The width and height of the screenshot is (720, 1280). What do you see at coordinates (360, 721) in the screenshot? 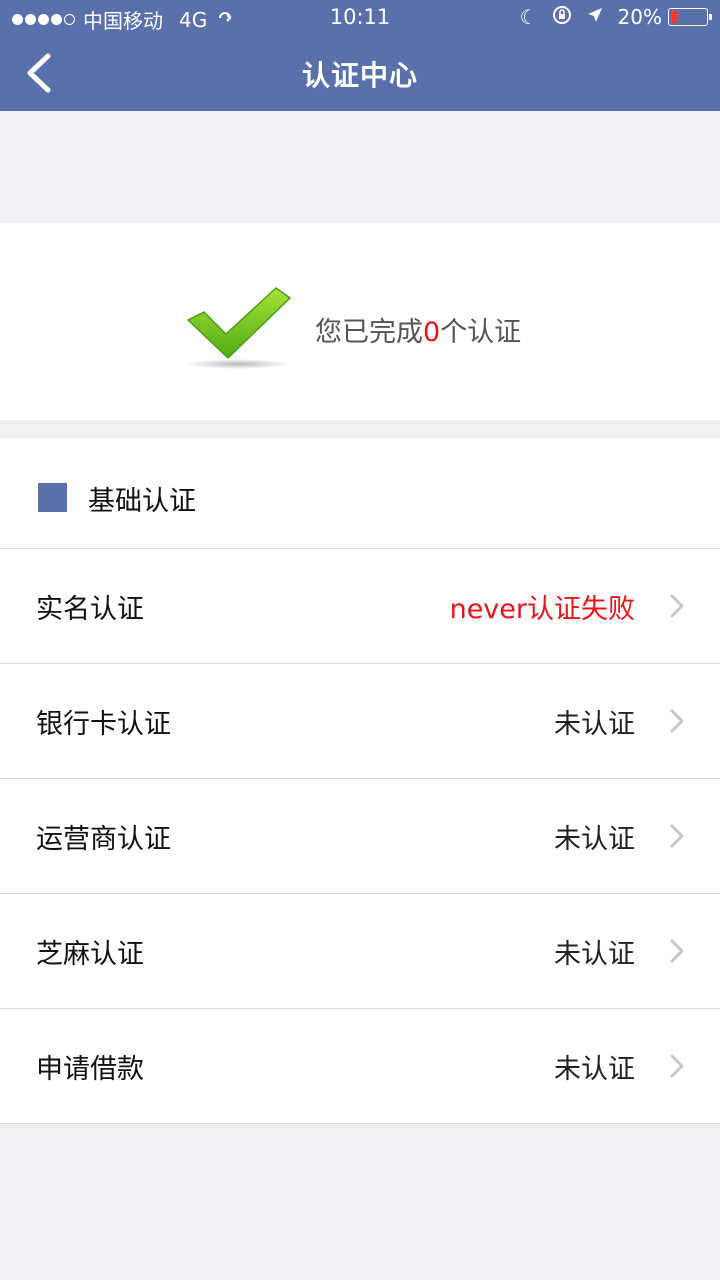
I see `row-bank-card: 银行卡认证 未认证` at bounding box center [360, 721].